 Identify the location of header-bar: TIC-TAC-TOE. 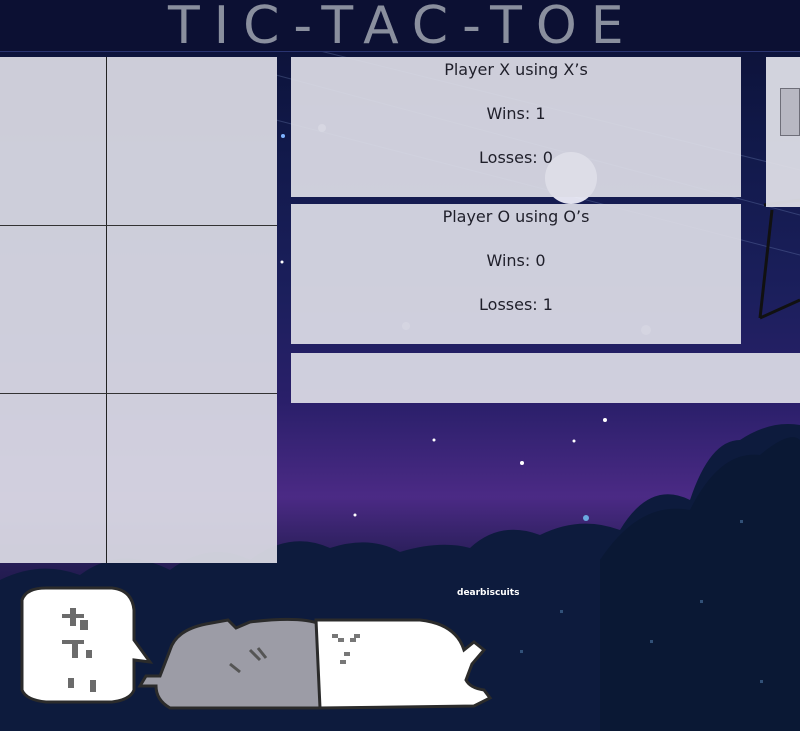
(400, 28).